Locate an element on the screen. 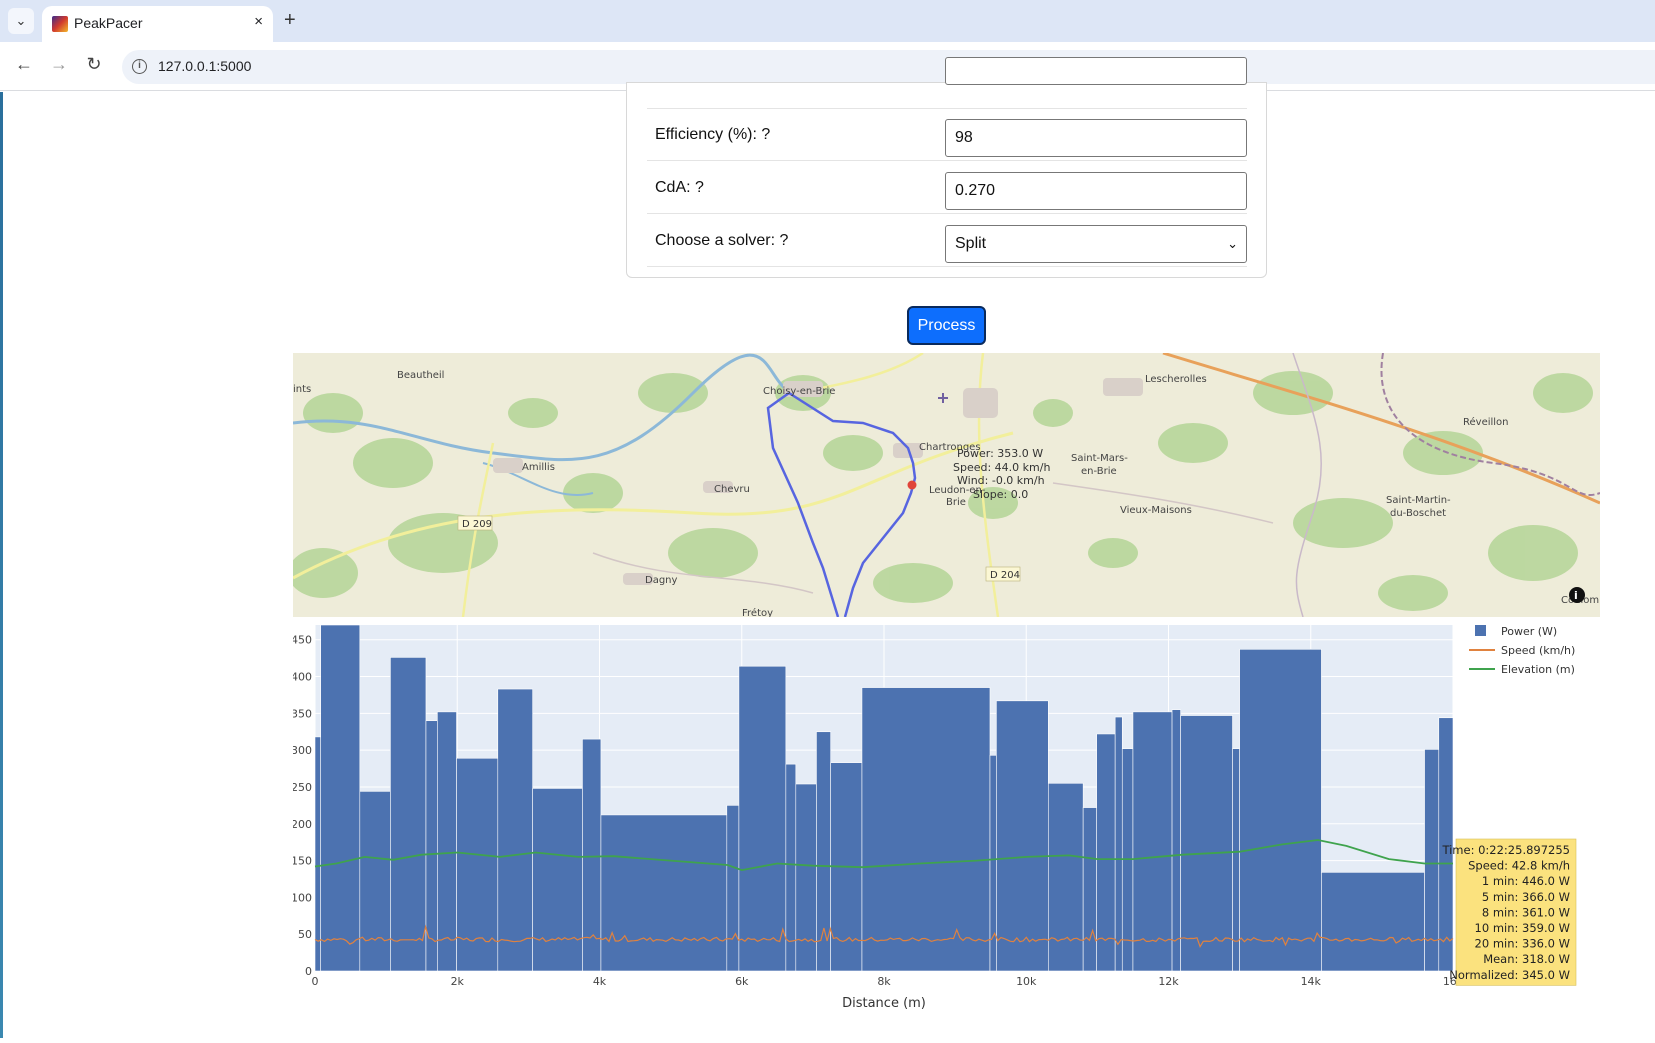  x-tick-label: 14k is located at coordinates (1311, 981).